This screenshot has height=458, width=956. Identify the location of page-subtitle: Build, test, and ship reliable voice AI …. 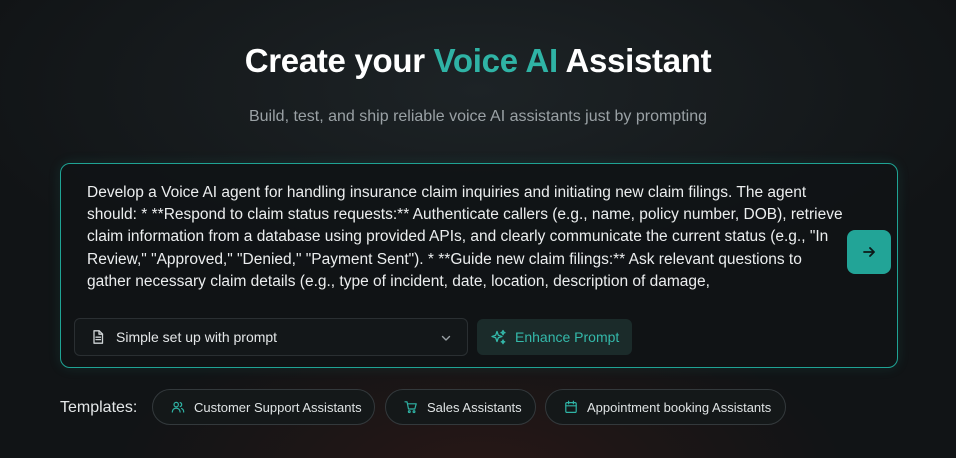
(477, 116).